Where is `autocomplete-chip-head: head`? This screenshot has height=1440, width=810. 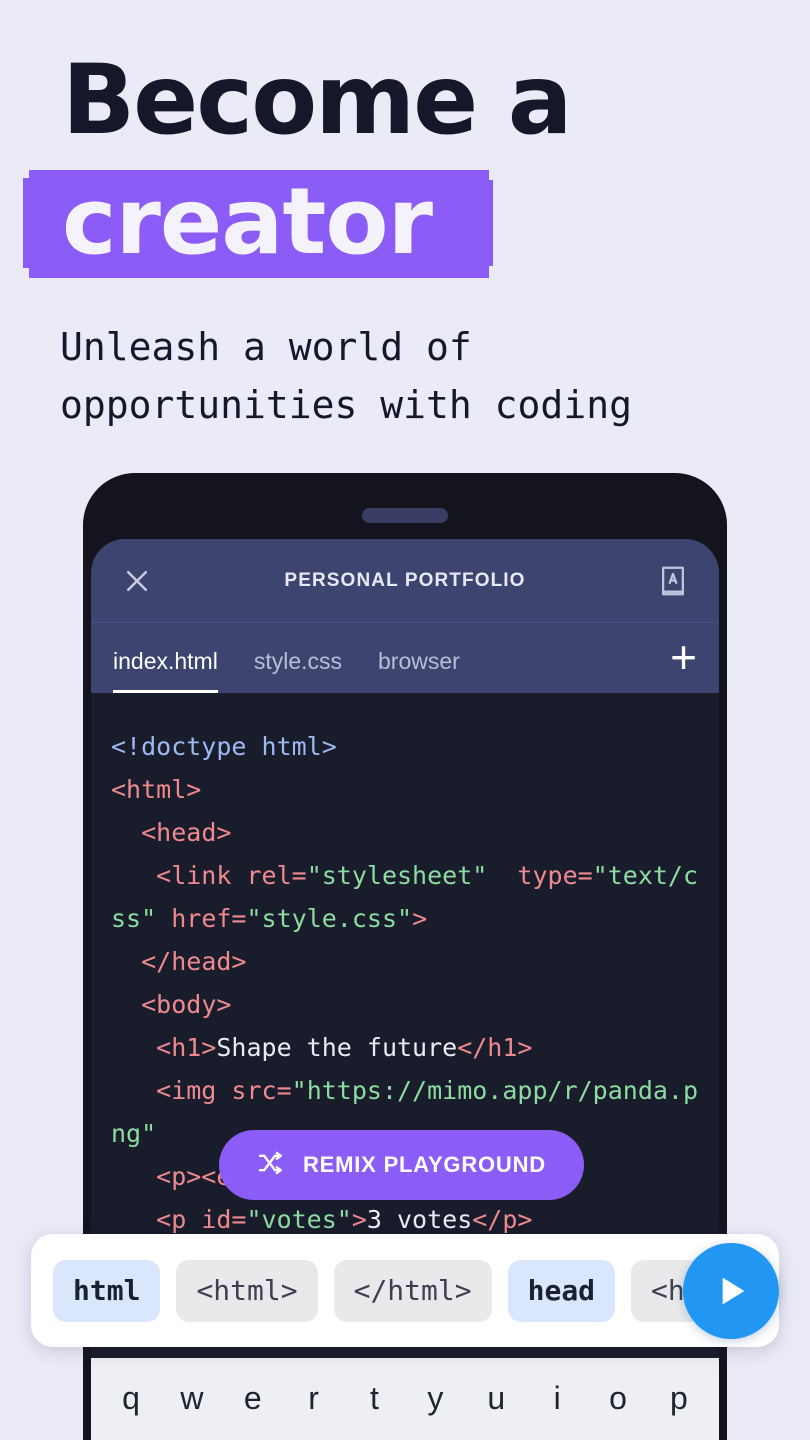 autocomplete-chip-head: head is located at coordinates (561, 1290).